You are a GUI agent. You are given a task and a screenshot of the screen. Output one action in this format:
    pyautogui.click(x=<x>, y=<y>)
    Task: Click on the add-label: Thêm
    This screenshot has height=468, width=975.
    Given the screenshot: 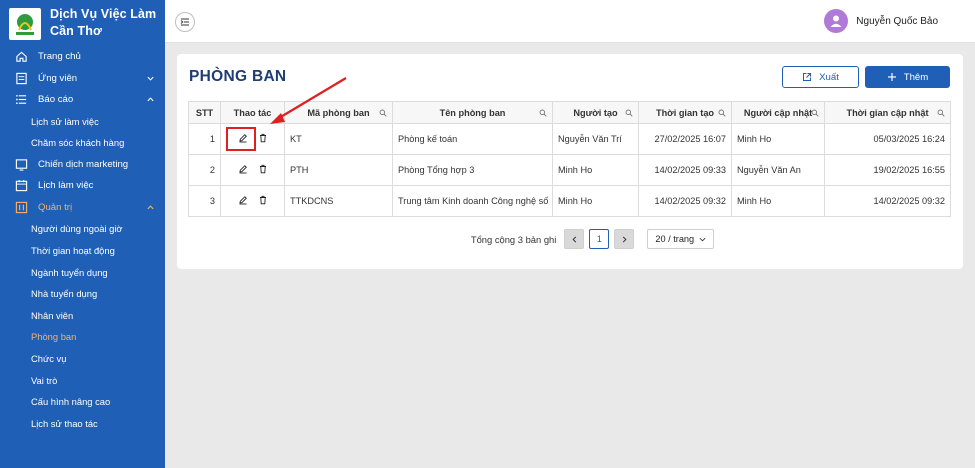 What is the action you would take?
    pyautogui.click(x=916, y=77)
    